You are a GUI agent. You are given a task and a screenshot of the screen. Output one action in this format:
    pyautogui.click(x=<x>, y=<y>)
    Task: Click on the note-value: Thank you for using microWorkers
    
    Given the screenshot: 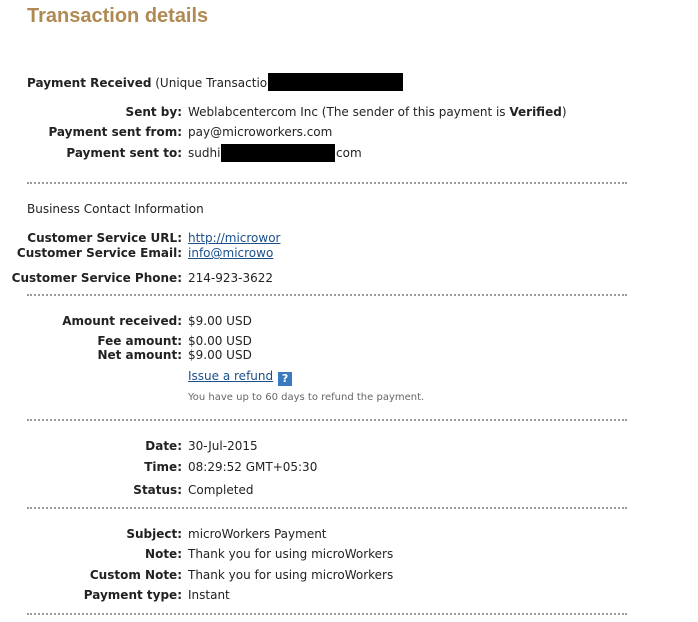 What is the action you would take?
    pyautogui.click(x=291, y=554)
    